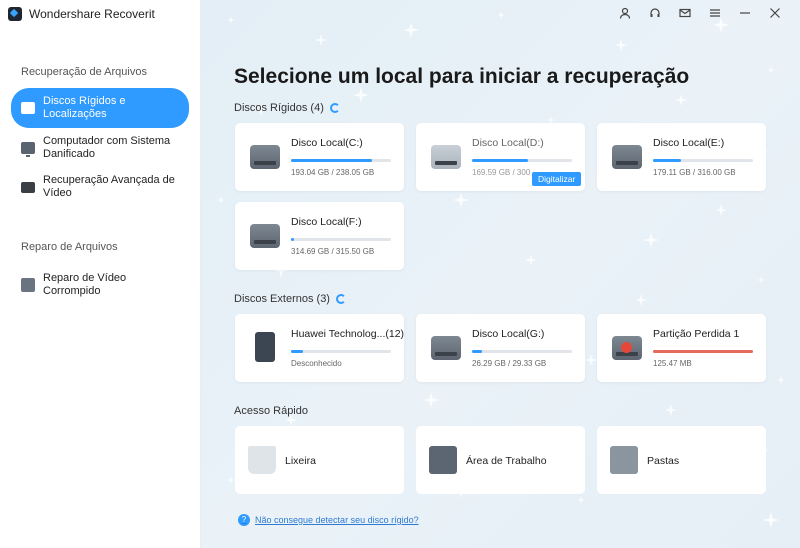 The width and height of the screenshot is (800, 548). Describe the element at coordinates (775, 13) in the screenshot. I see `close-icon` at that location.